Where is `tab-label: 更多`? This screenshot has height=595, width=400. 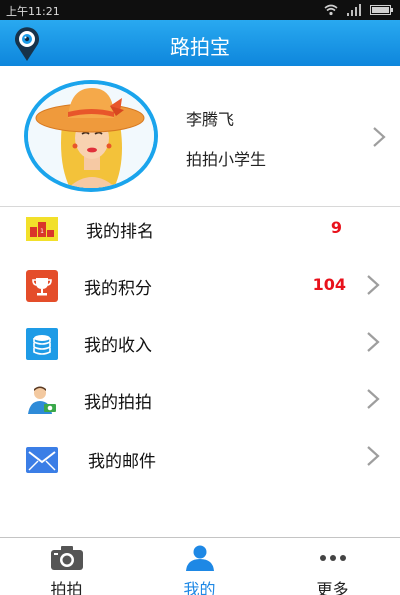 tab-label: 更多 is located at coordinates (332, 587).